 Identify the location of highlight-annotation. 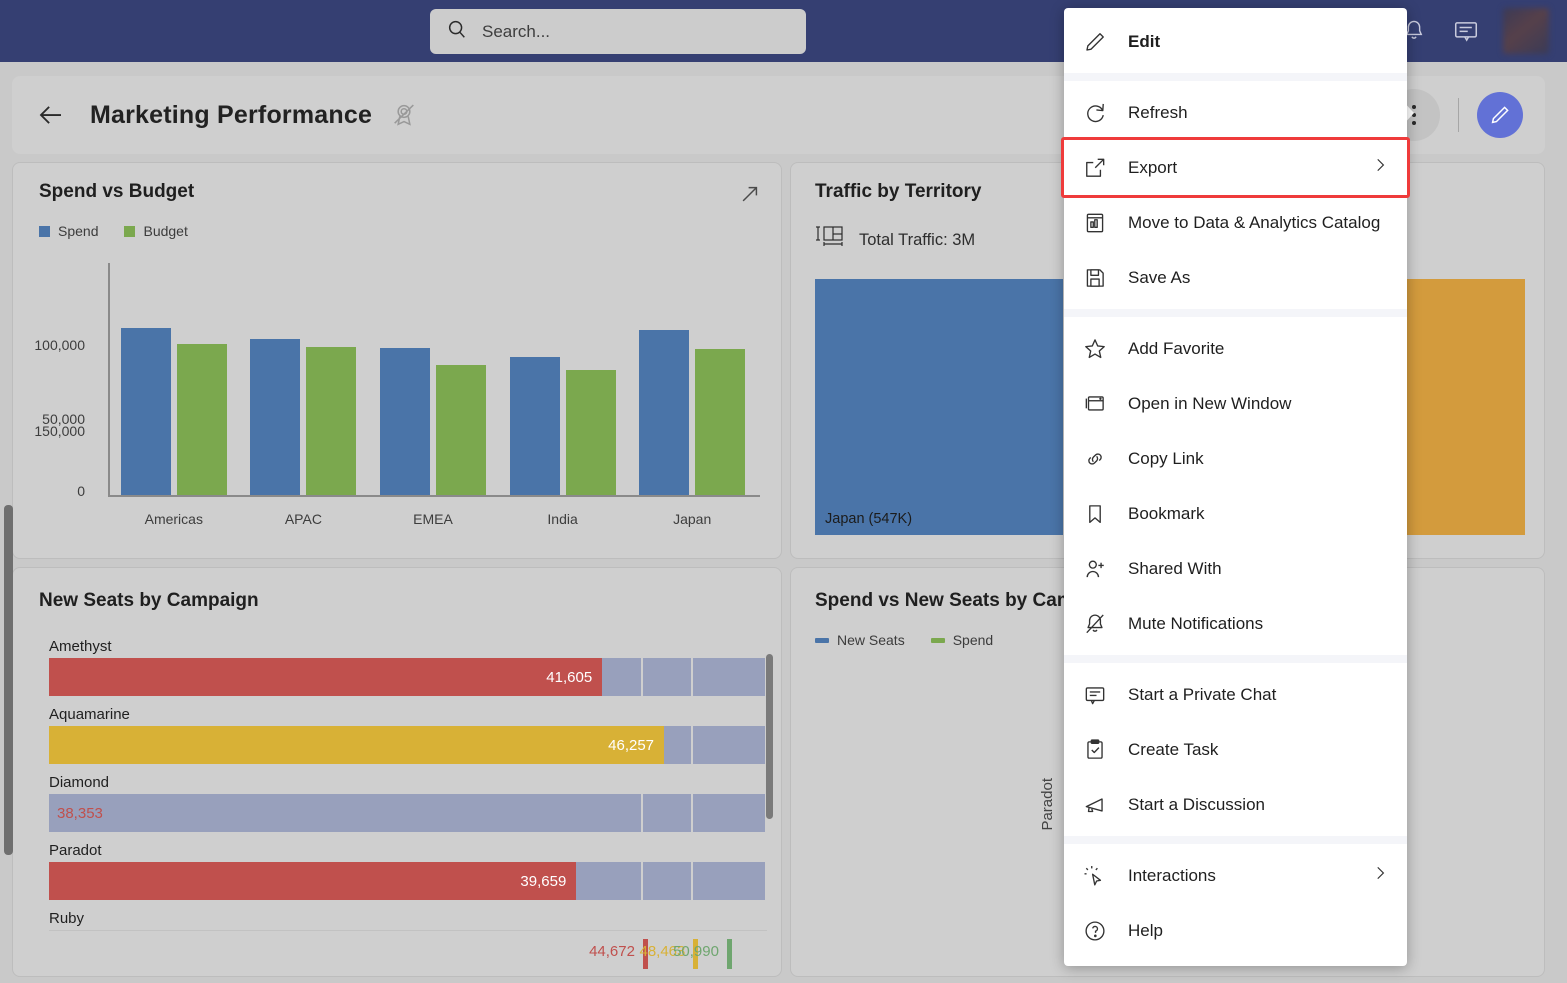
(1235, 167).